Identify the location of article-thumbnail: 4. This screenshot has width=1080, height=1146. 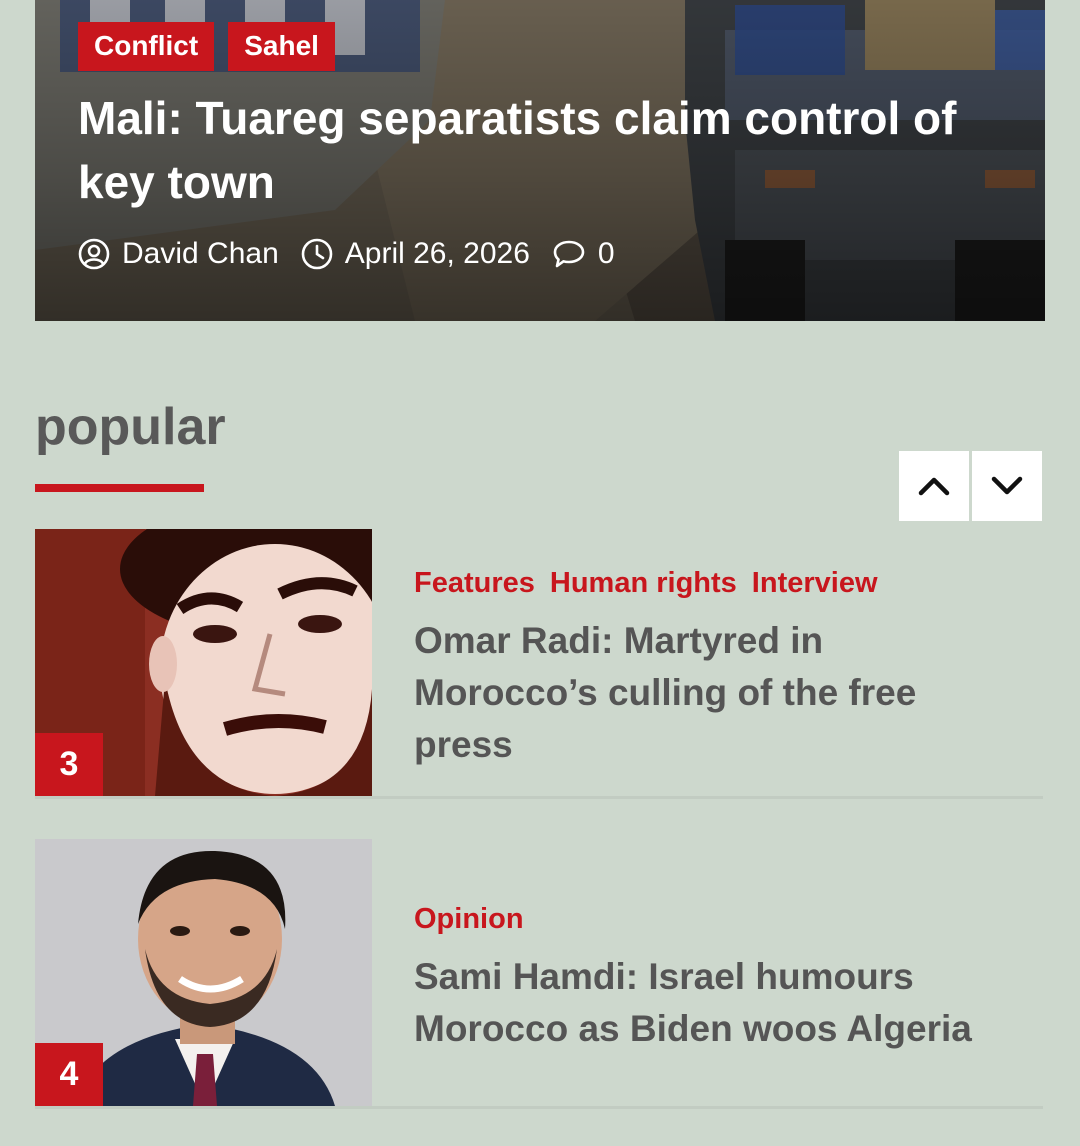
(203, 972).